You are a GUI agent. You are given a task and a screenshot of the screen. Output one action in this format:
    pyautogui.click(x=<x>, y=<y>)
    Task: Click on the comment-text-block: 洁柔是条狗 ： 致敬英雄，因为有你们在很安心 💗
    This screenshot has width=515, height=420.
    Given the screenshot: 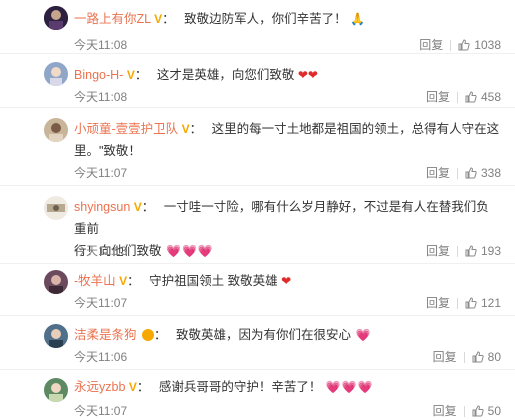 What is the action you would take?
    pyautogui.click(x=287, y=335)
    